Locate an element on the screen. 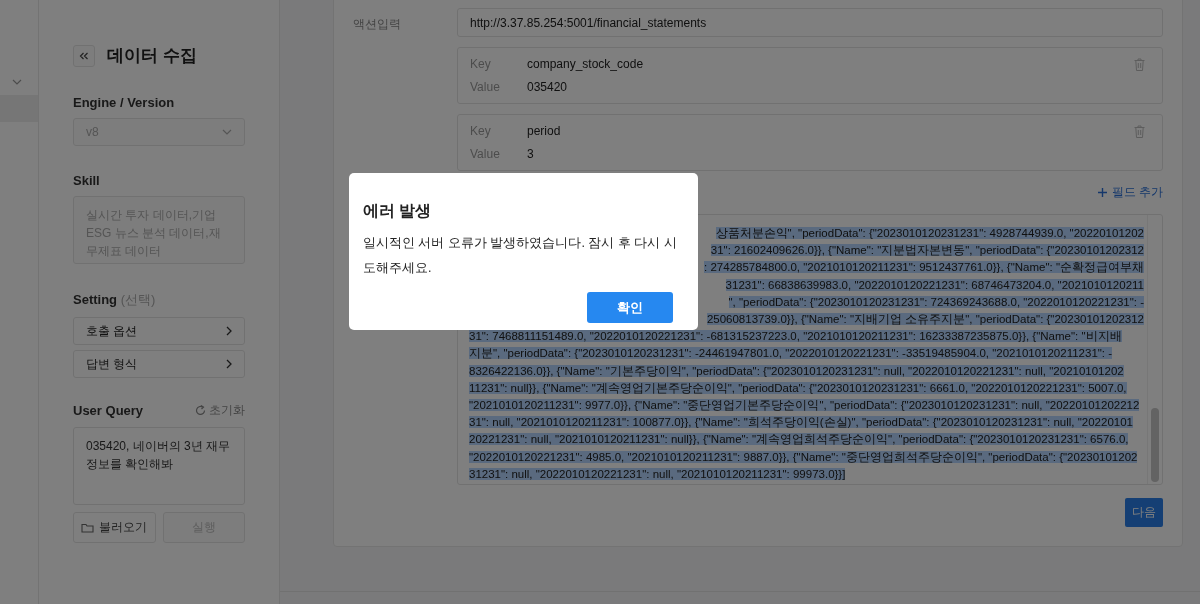 The width and height of the screenshot is (1200, 604). field-label: Skill is located at coordinates (87, 180).